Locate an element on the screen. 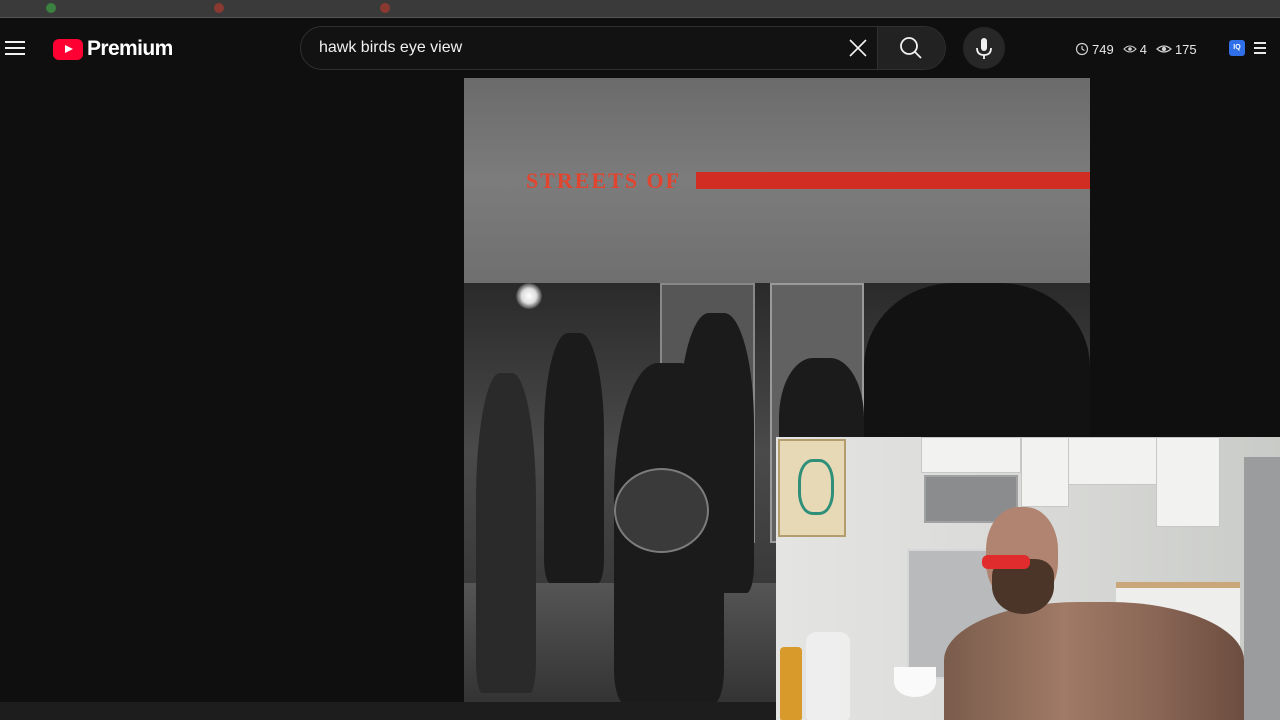  video-overlay-title: STREETS OF is located at coordinates (604, 180).